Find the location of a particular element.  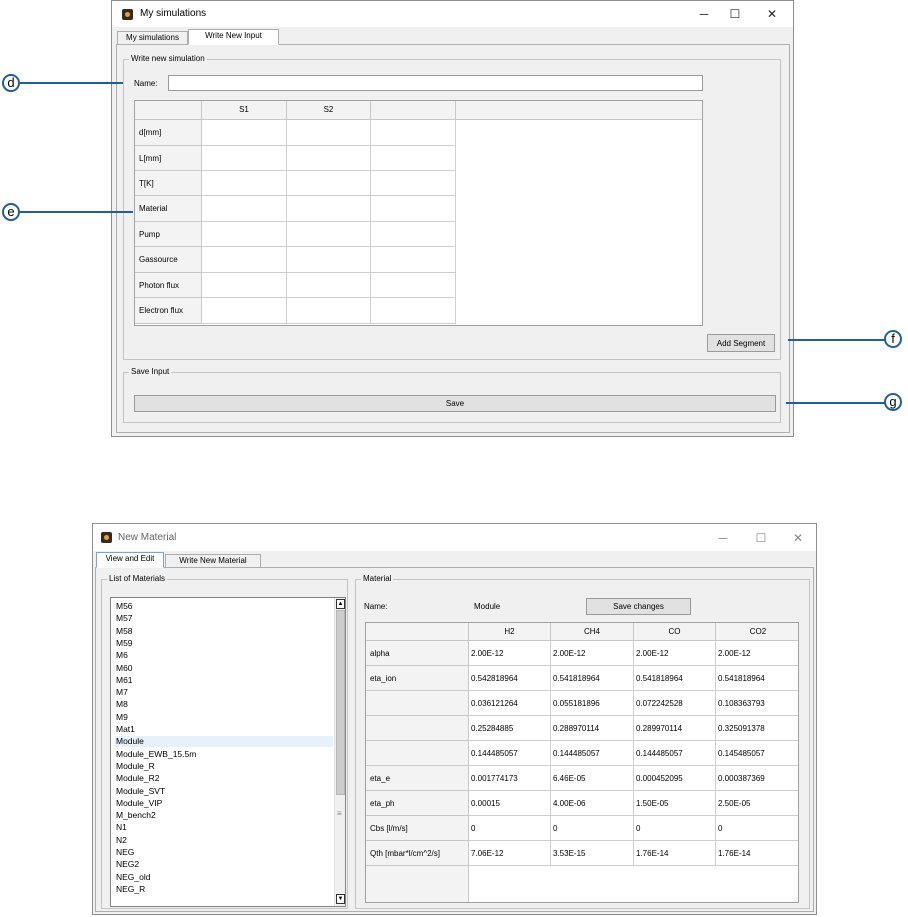

column-header: CO is located at coordinates (675, 632).